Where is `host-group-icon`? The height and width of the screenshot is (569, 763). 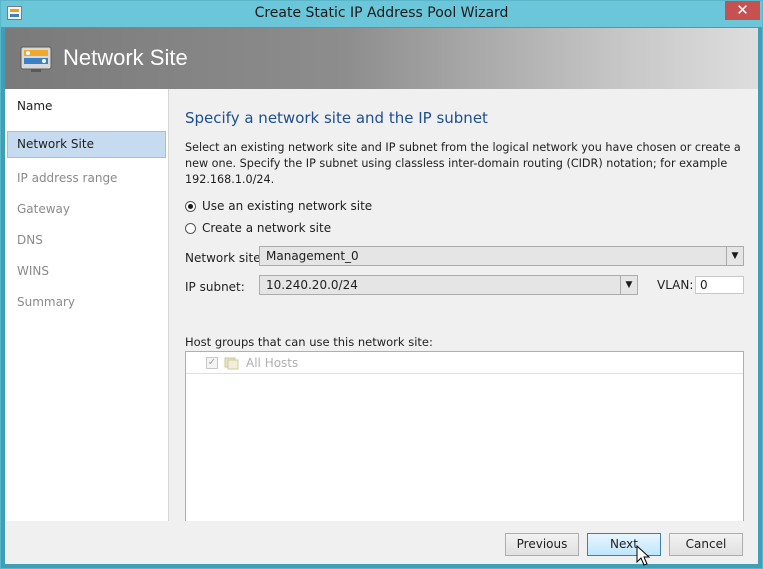 host-group-icon is located at coordinates (231, 363).